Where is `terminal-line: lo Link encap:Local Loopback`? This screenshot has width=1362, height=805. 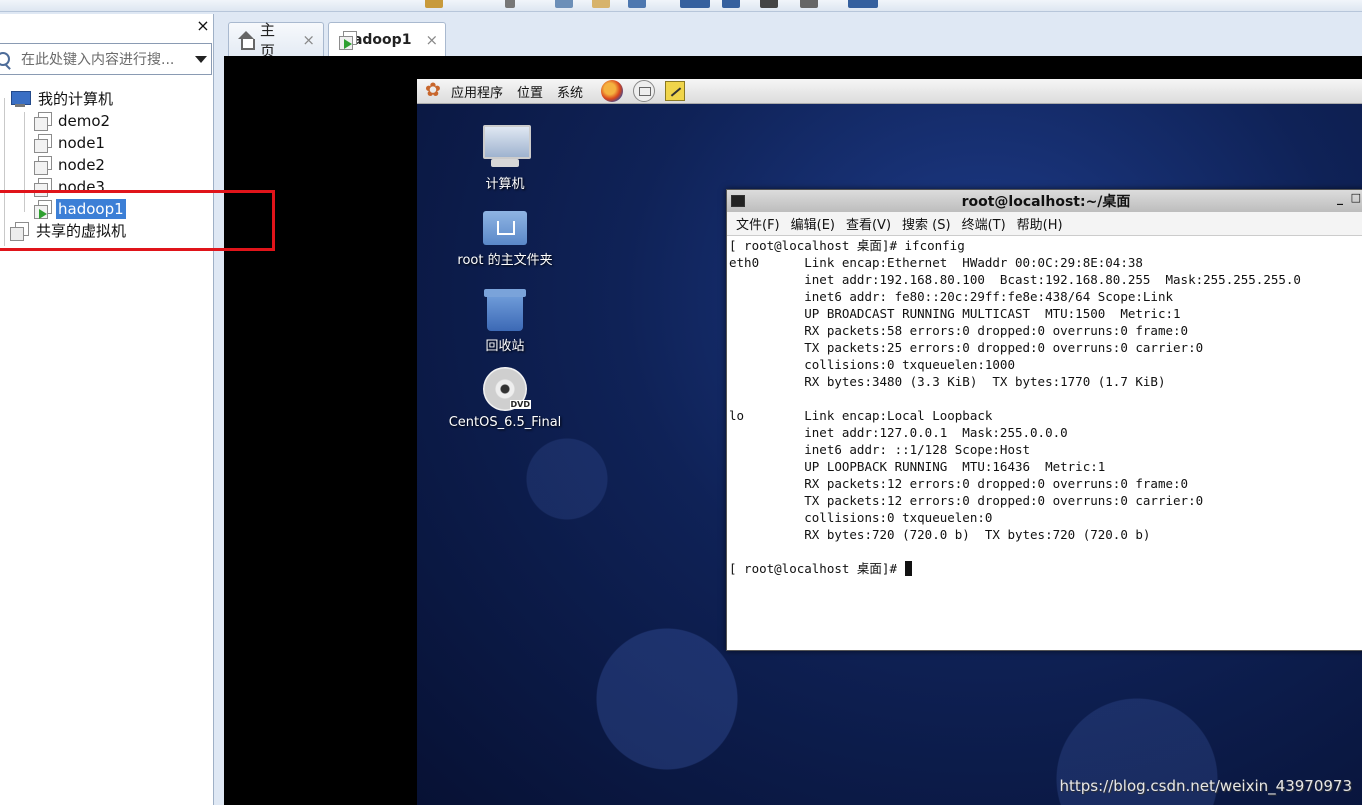
terminal-line: lo Link encap:Local Loopback is located at coordinates (861, 415).